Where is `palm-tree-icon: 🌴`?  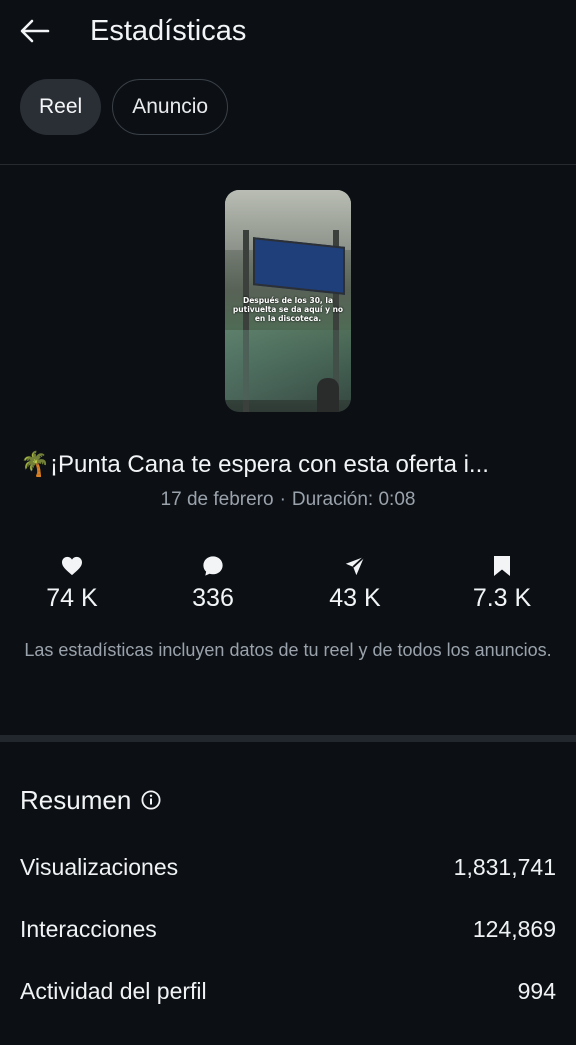 palm-tree-icon: 🌴 is located at coordinates (35, 464).